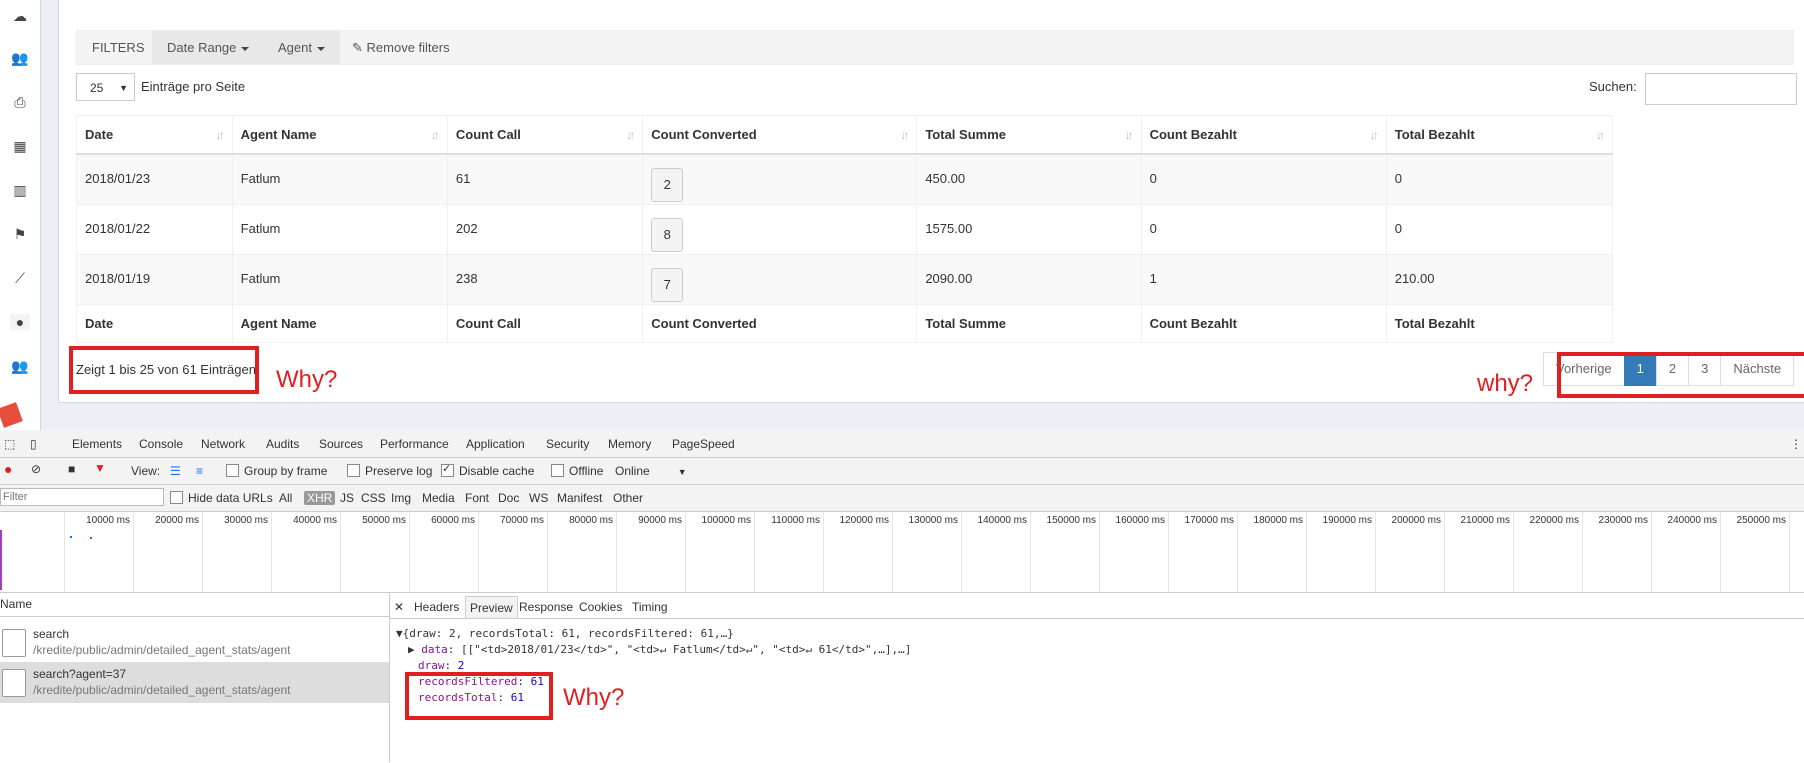  Describe the element at coordinates (545, 135) in the screenshot. I see `column-header-count-call: Count Call ↓↑` at that location.